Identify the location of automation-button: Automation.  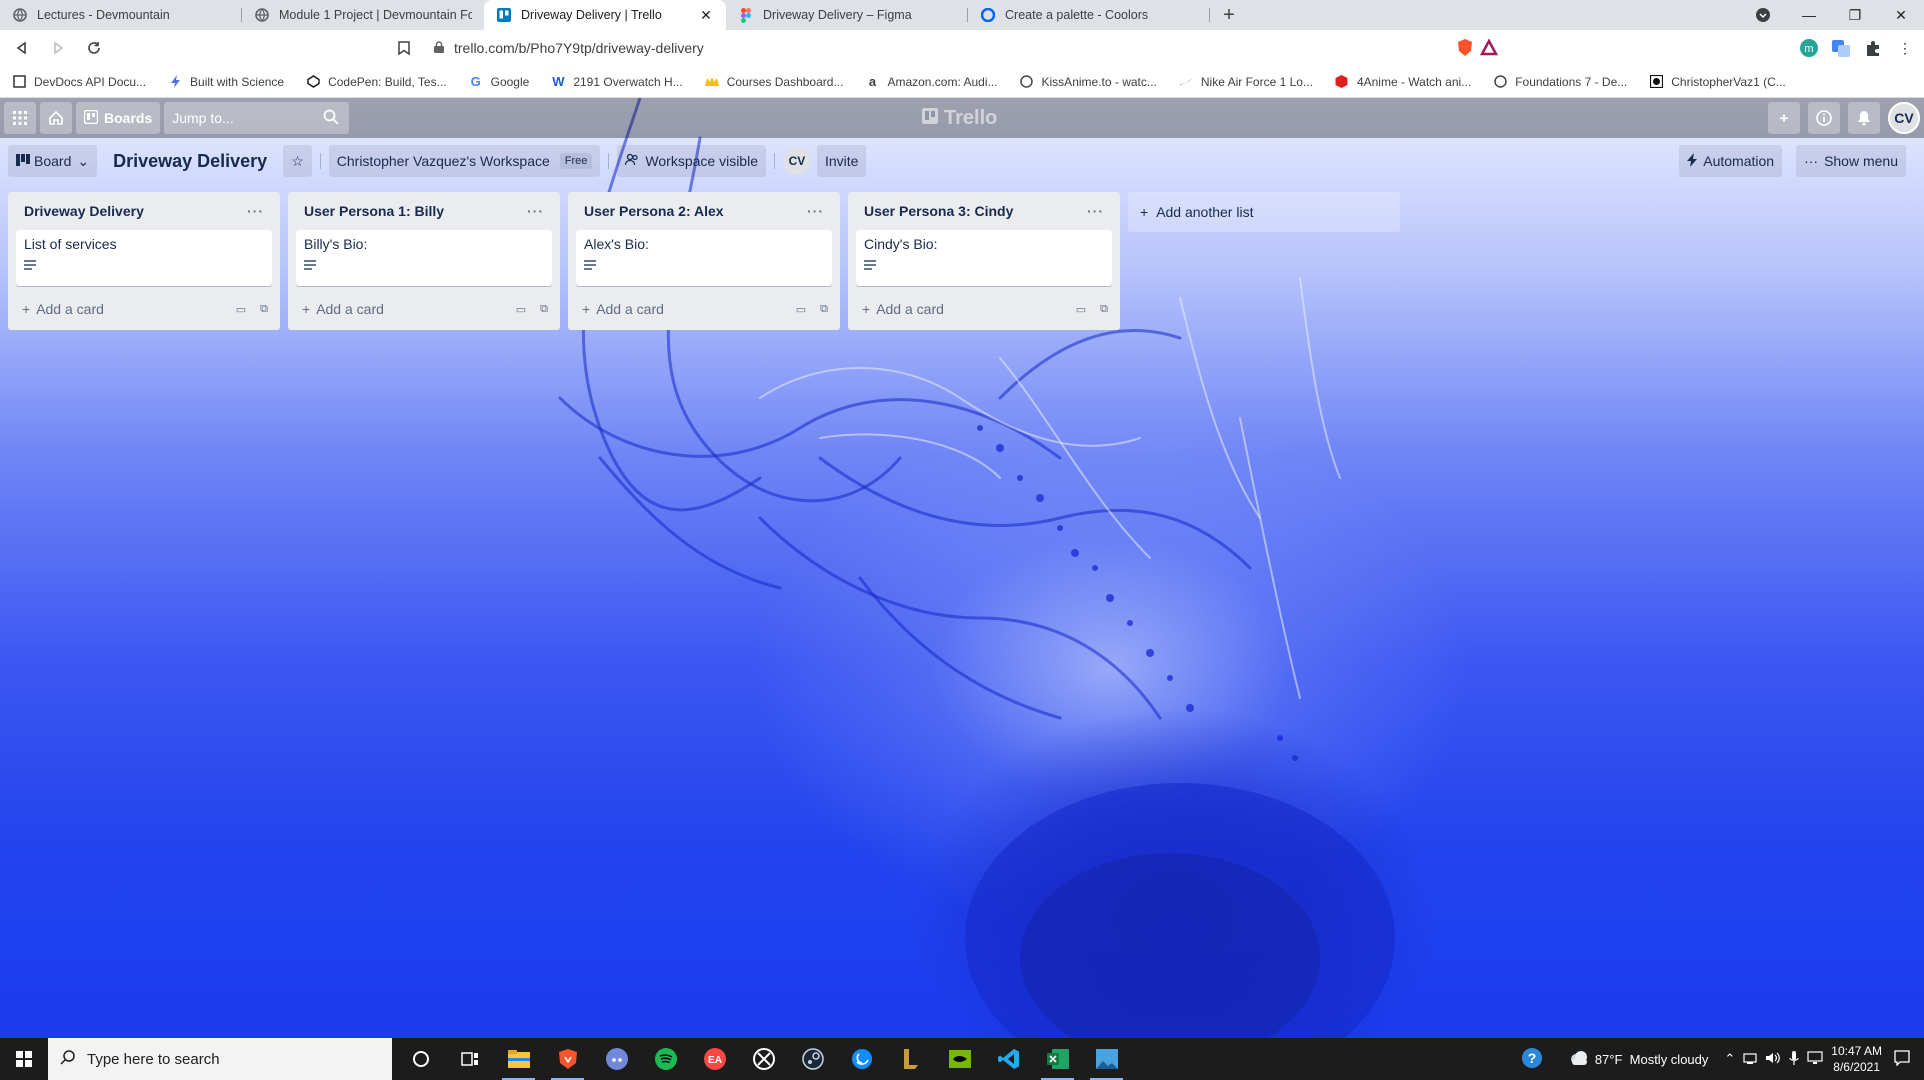
(1731, 161).